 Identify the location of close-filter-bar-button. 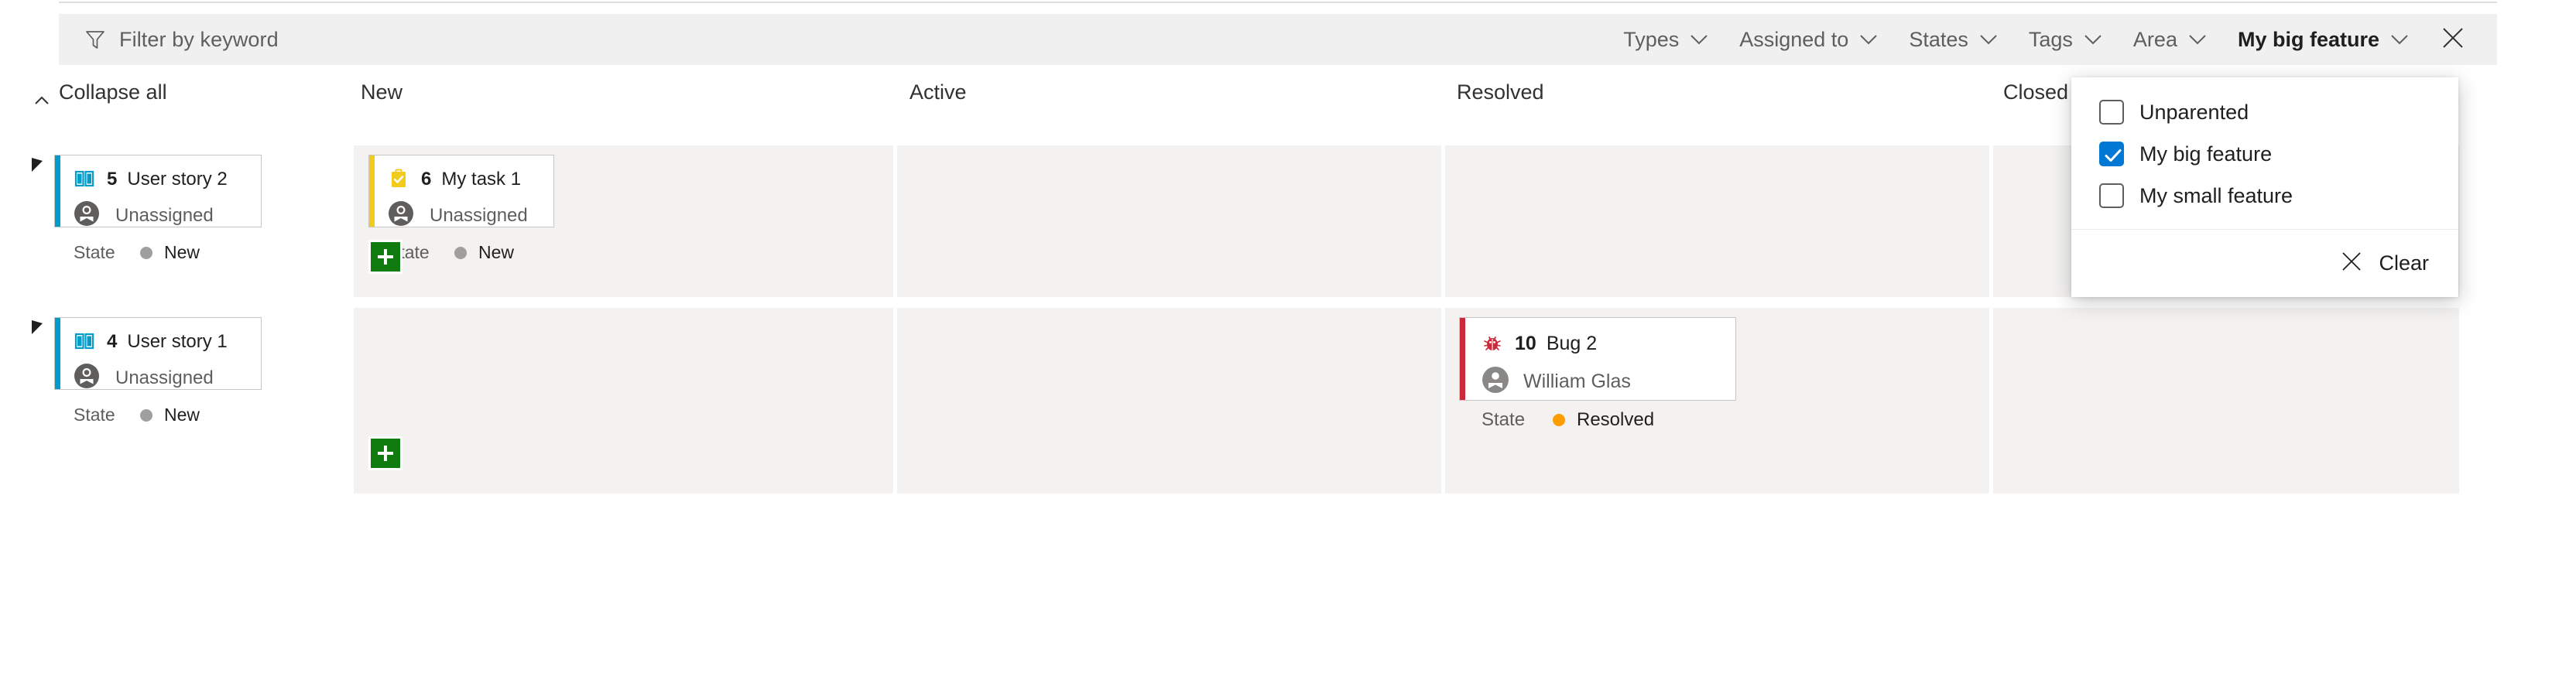
(2450, 40).